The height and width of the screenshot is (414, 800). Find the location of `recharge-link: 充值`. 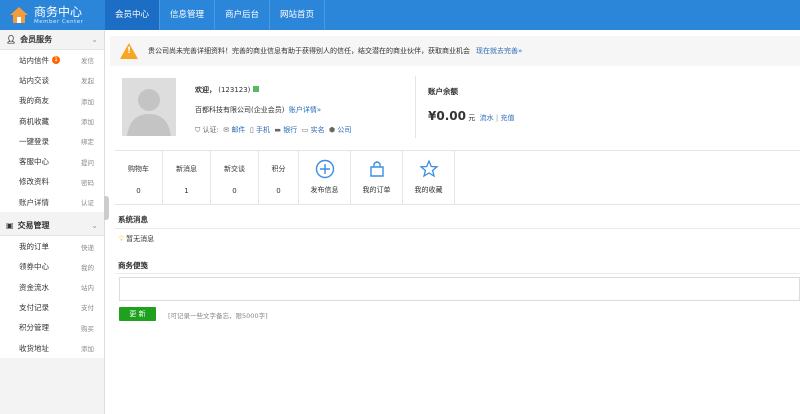

recharge-link: 充值 is located at coordinates (507, 118).